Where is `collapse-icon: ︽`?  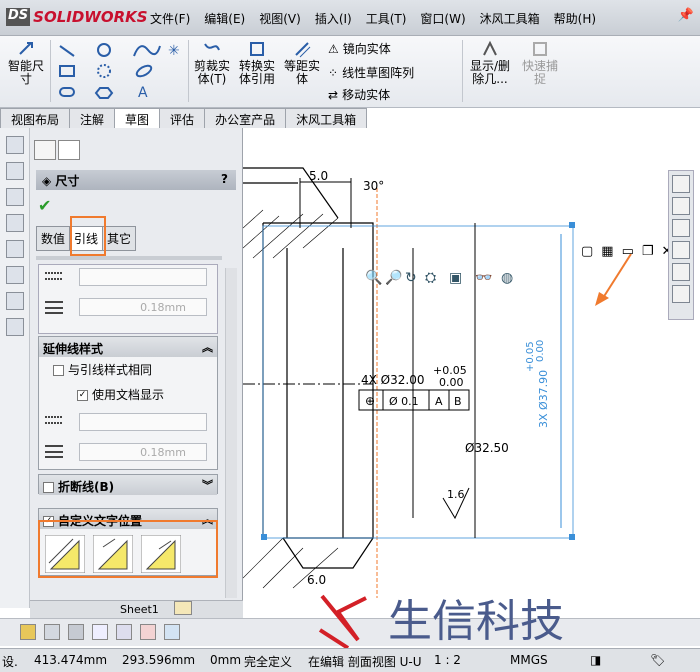
collapse-icon: ︽ is located at coordinates (207, 347).